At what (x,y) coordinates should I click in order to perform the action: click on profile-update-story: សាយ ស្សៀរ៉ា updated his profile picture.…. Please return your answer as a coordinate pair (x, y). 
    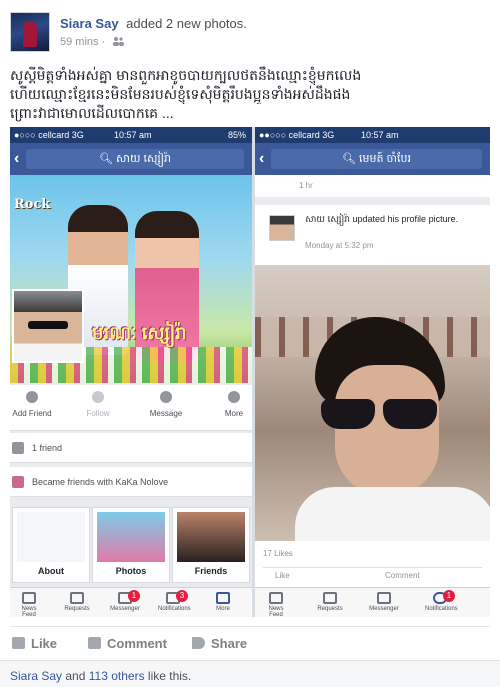
    Looking at the image, I should click on (372, 235).